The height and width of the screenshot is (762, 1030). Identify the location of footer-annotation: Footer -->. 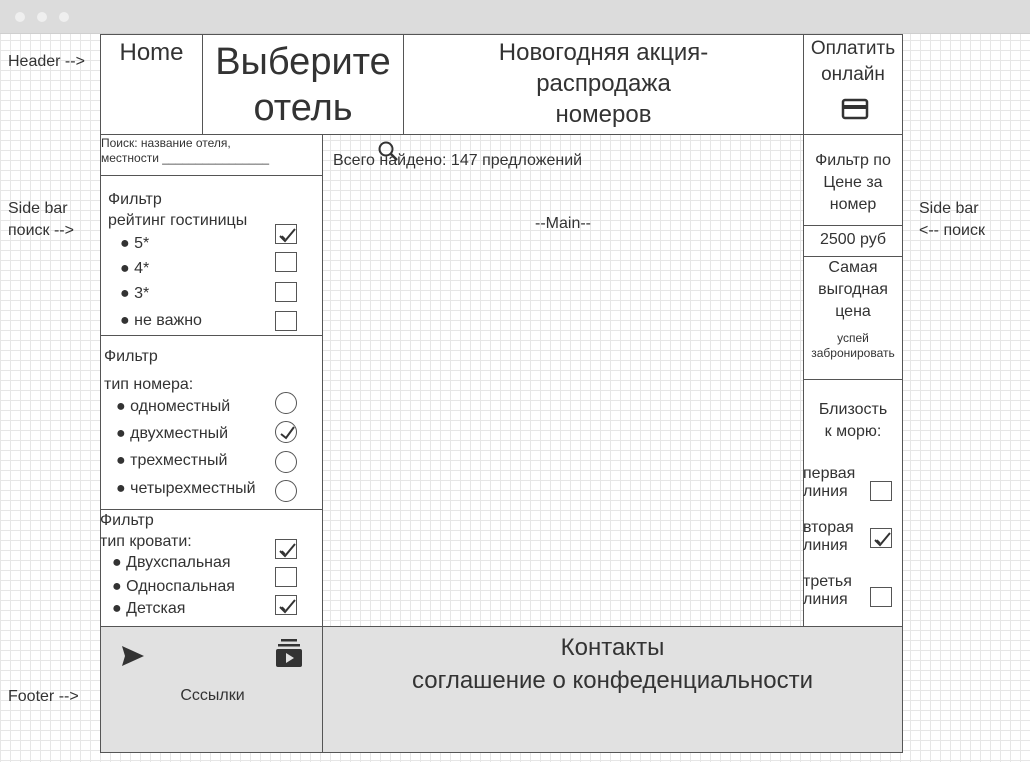
(43, 696).